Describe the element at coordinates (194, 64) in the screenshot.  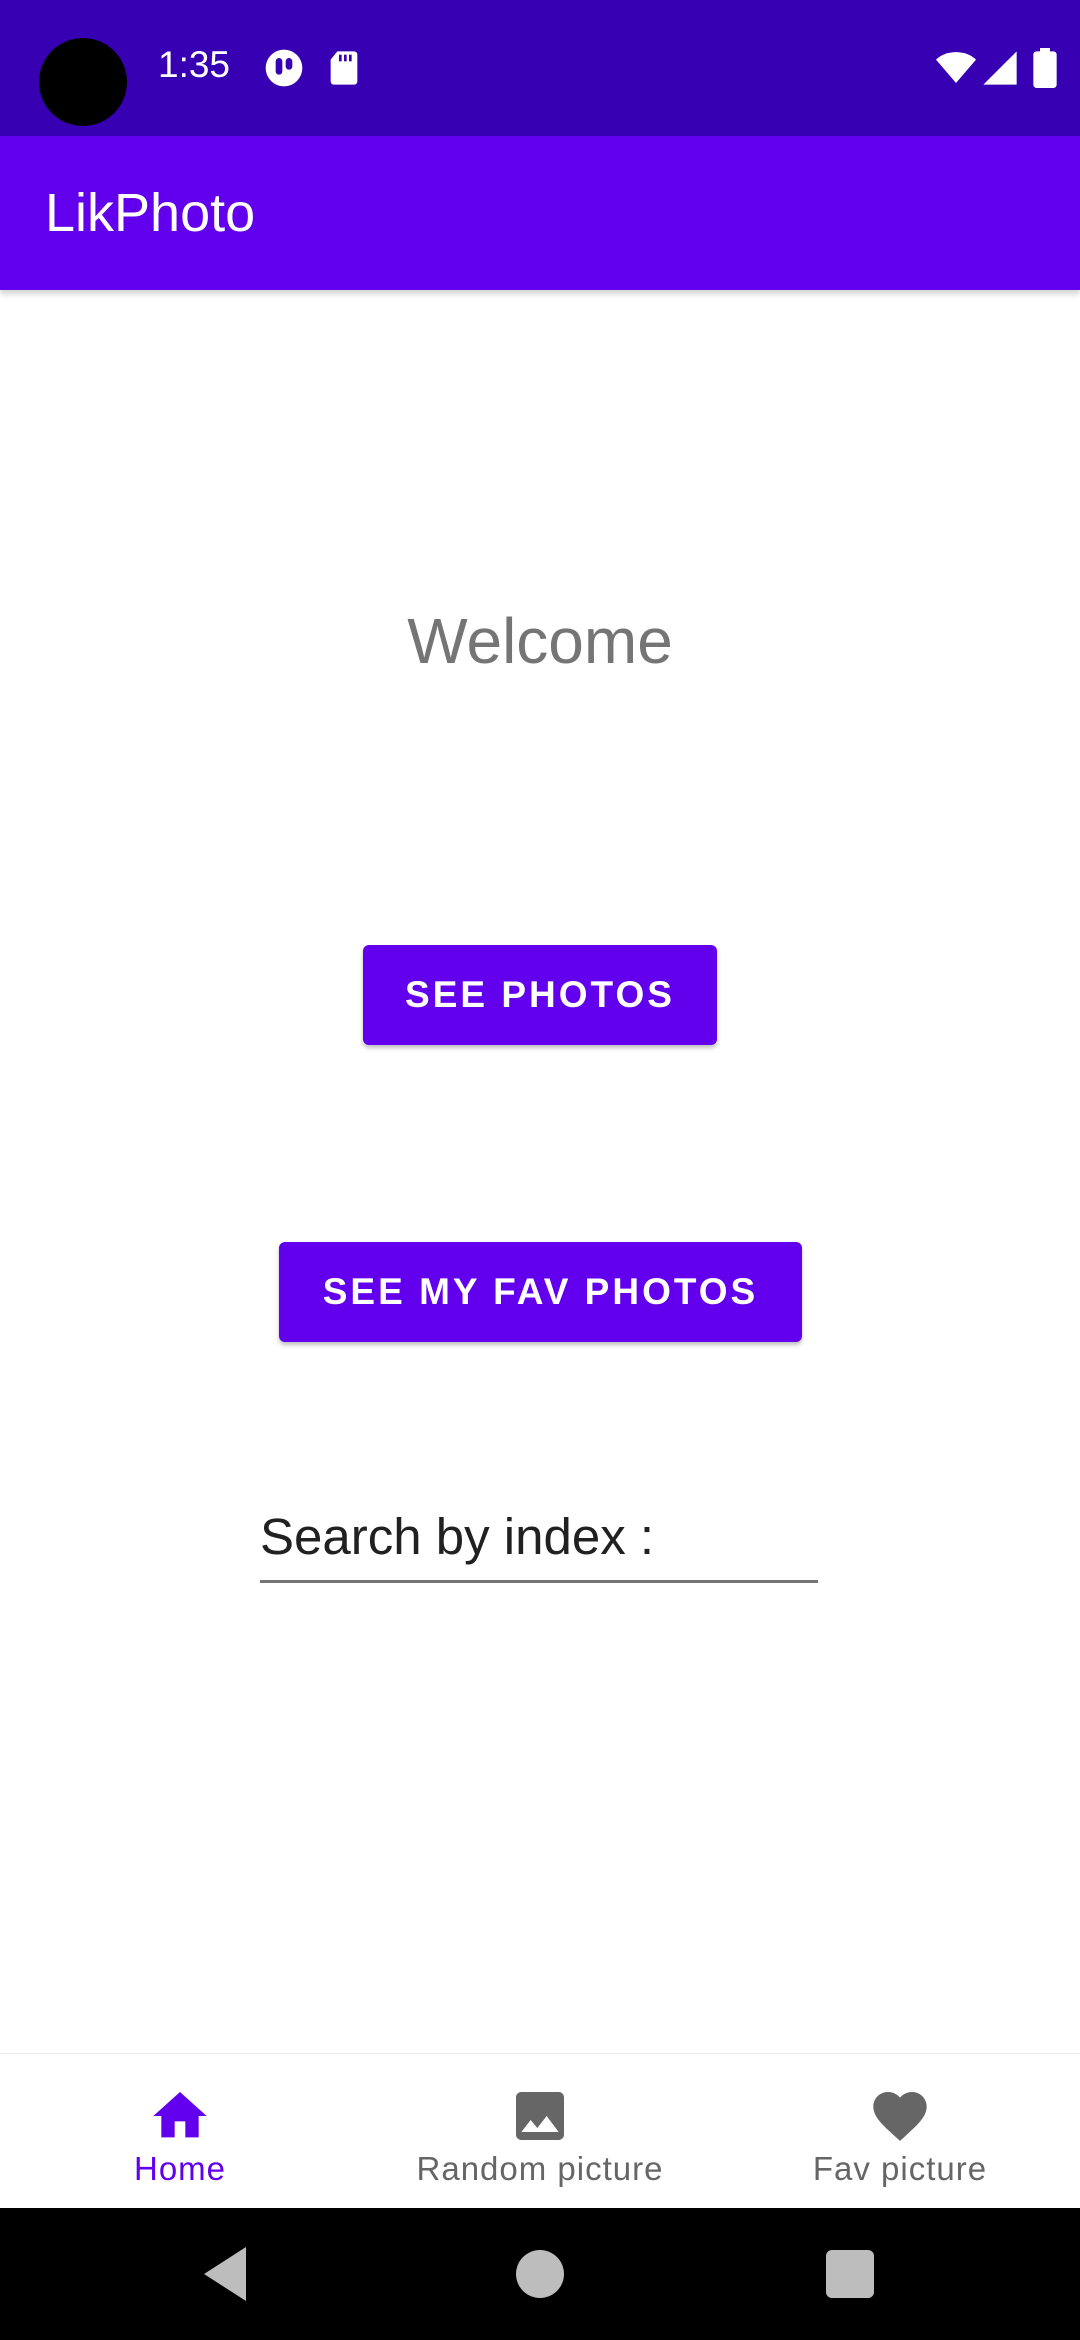
I see `status-time: 1:35` at that location.